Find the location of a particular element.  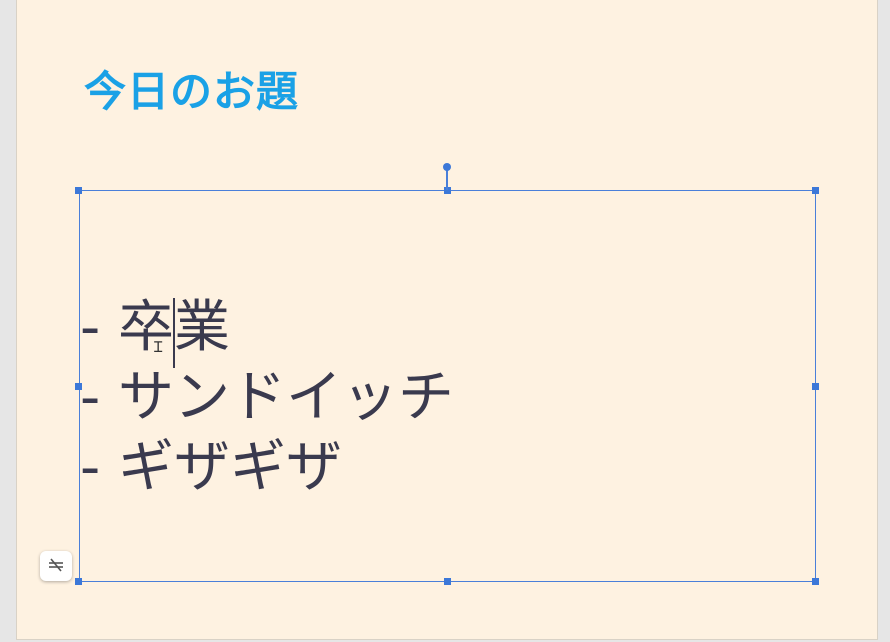

autofit-options-button is located at coordinates (56, 566).